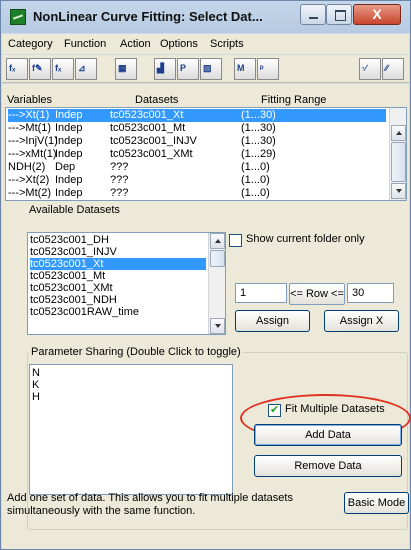 Image resolution: width=411 pixels, height=550 pixels. What do you see at coordinates (398, 162) in the screenshot?
I see `scroll-thumb` at bounding box center [398, 162].